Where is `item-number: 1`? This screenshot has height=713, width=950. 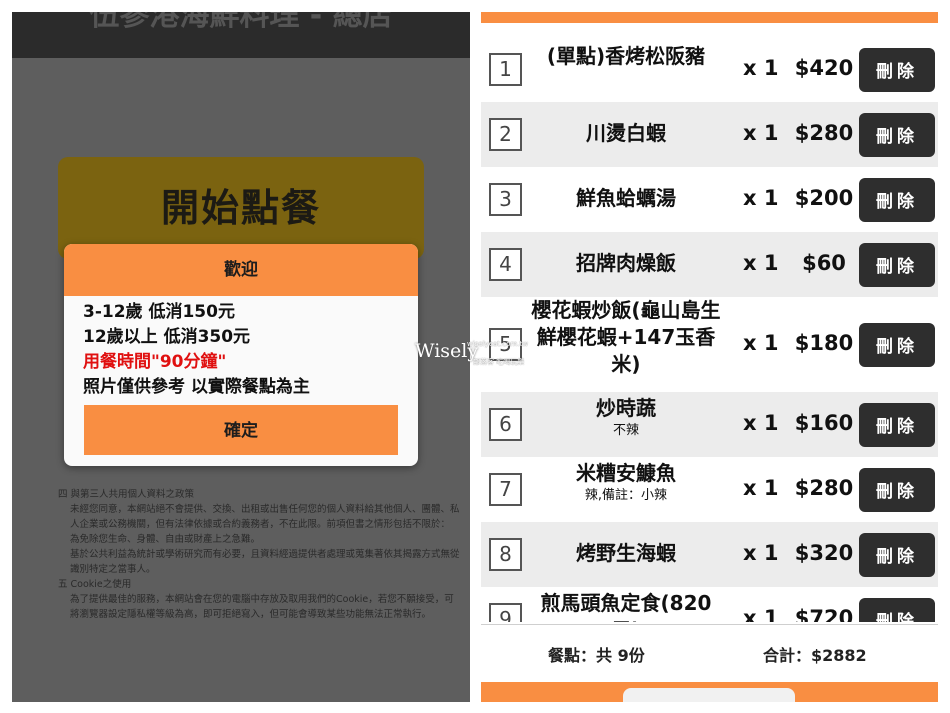 item-number: 1 is located at coordinates (505, 69).